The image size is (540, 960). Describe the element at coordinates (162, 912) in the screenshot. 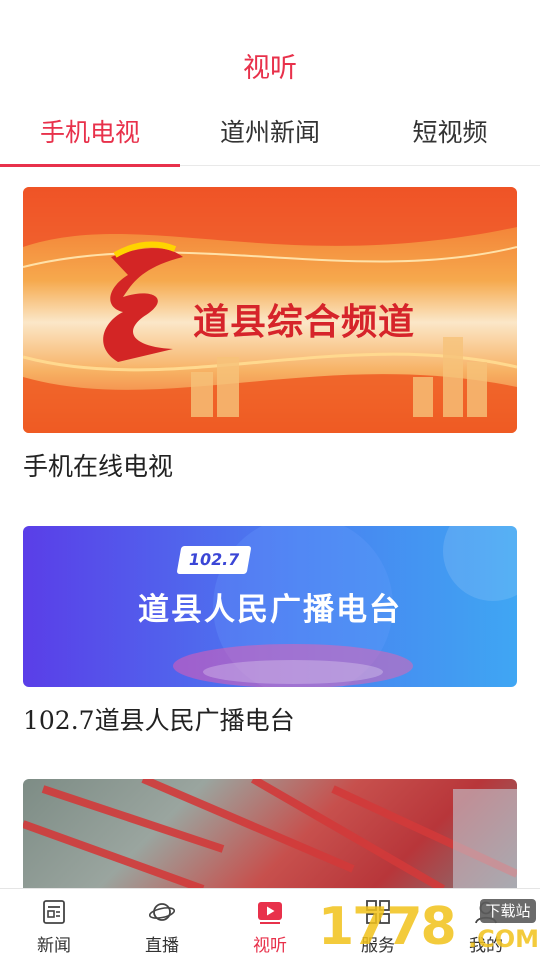

I see `live-planet-icon` at that location.